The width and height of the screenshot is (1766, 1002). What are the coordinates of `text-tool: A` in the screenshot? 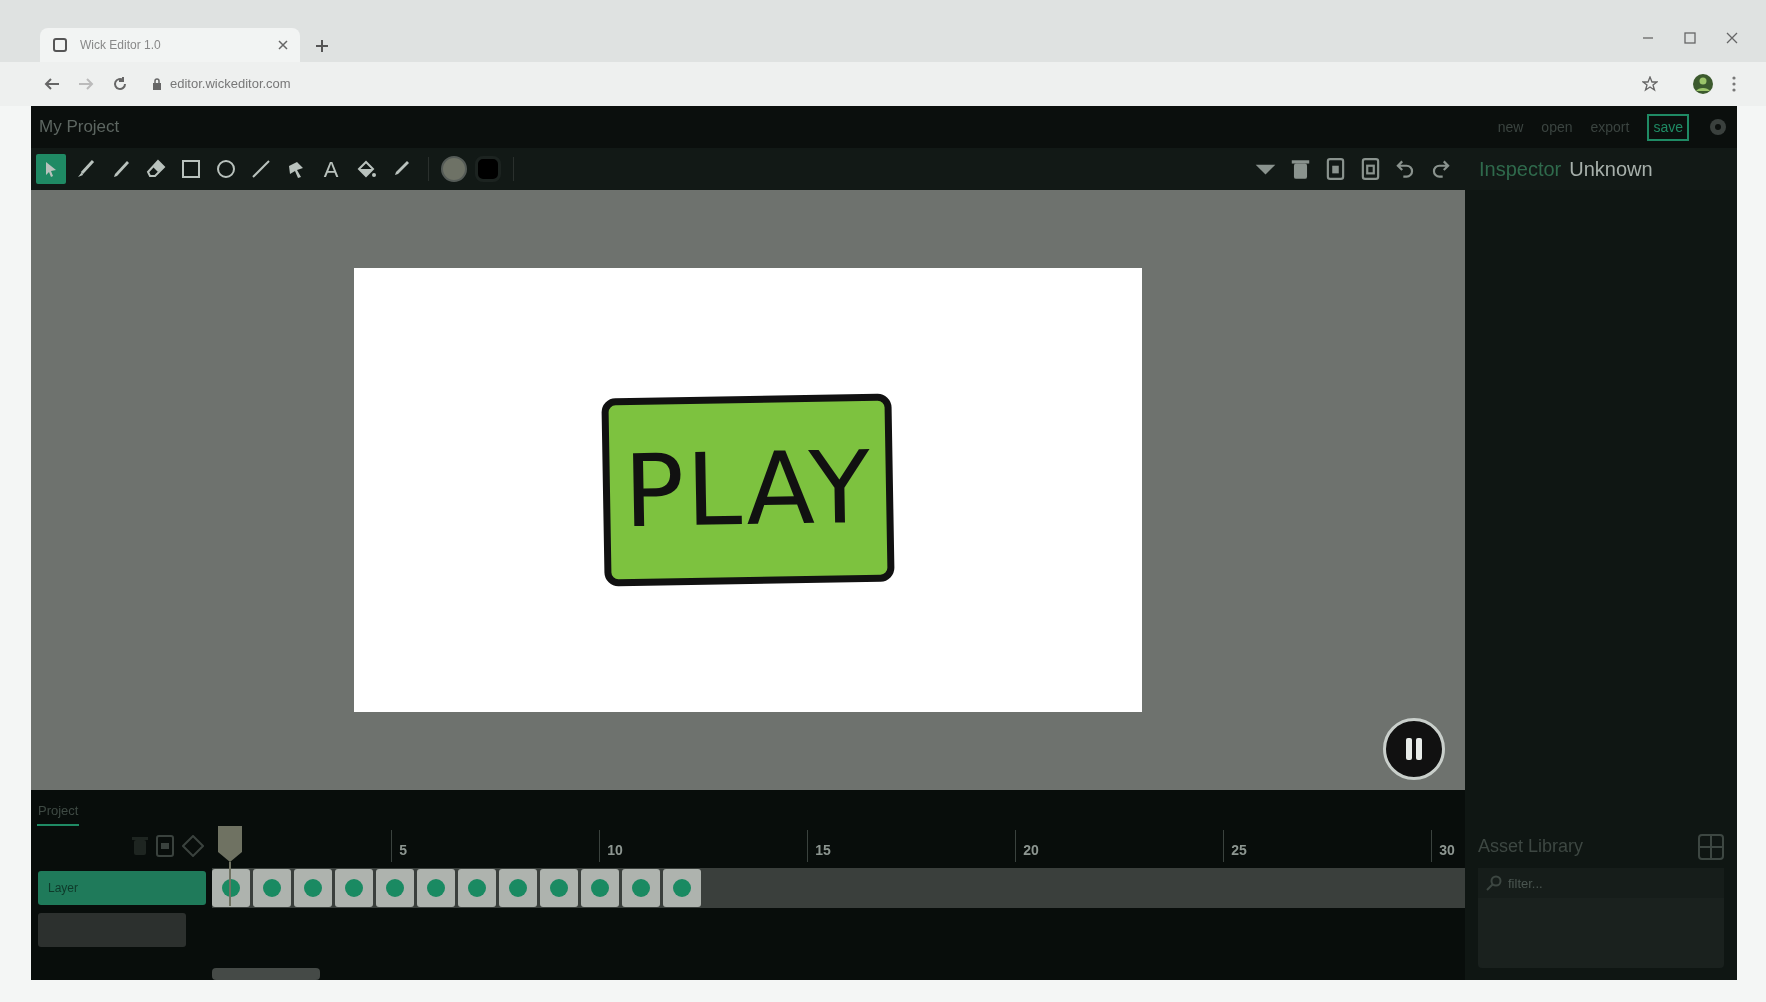 It's located at (331, 169).